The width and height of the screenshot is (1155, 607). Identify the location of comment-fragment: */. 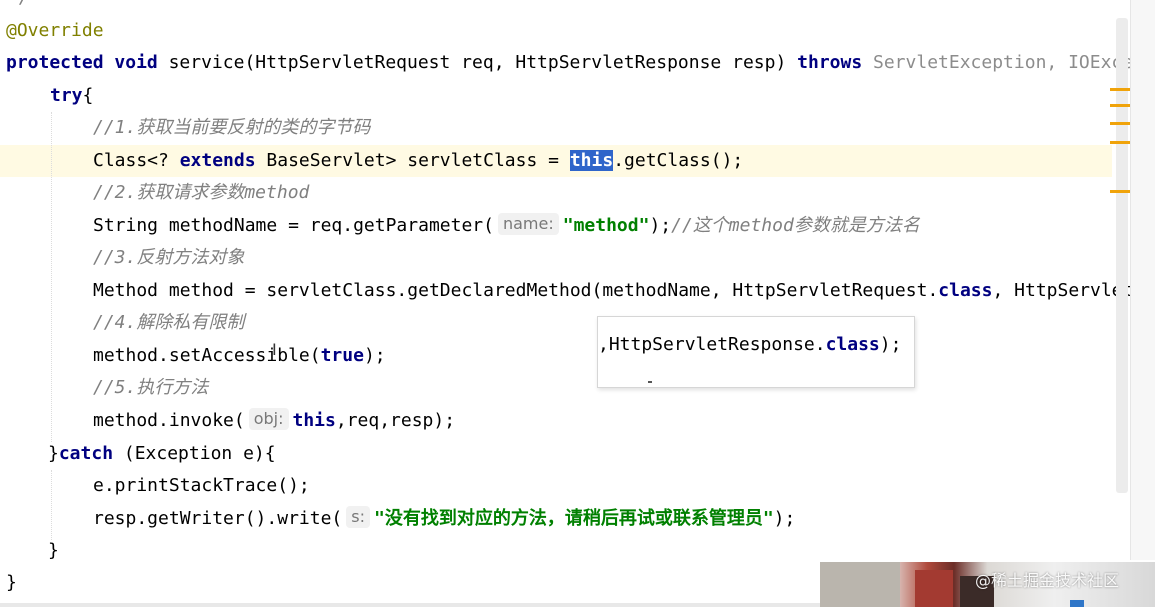
(19, 4).